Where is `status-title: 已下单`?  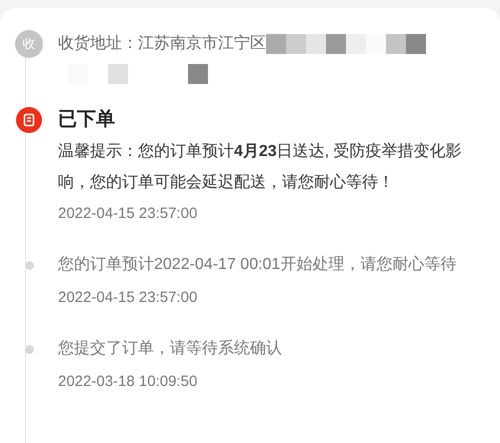
status-title: 已下单 is located at coordinates (87, 120).